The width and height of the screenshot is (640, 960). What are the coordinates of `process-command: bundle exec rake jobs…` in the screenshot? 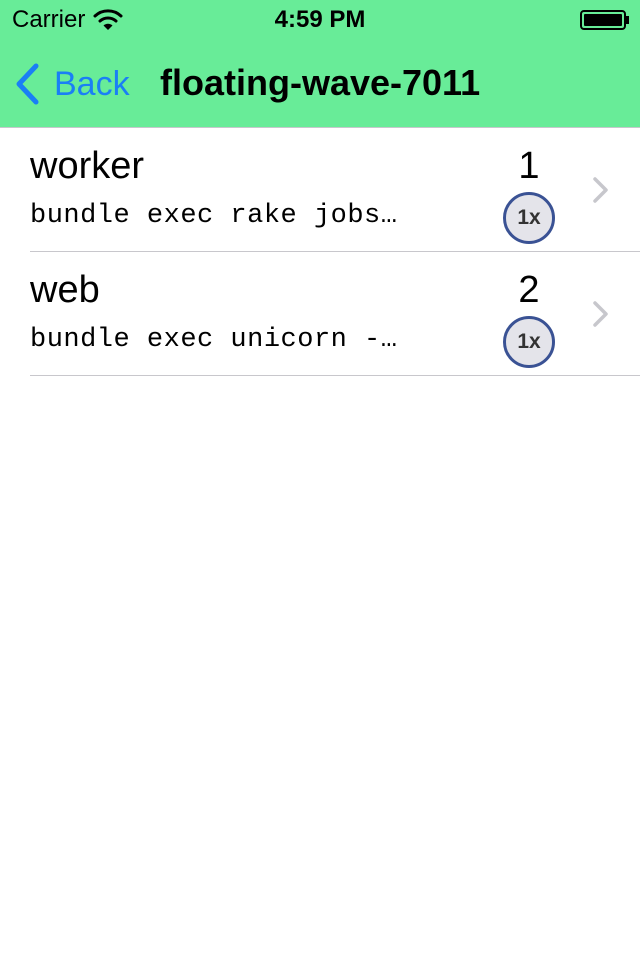 It's located at (214, 216).